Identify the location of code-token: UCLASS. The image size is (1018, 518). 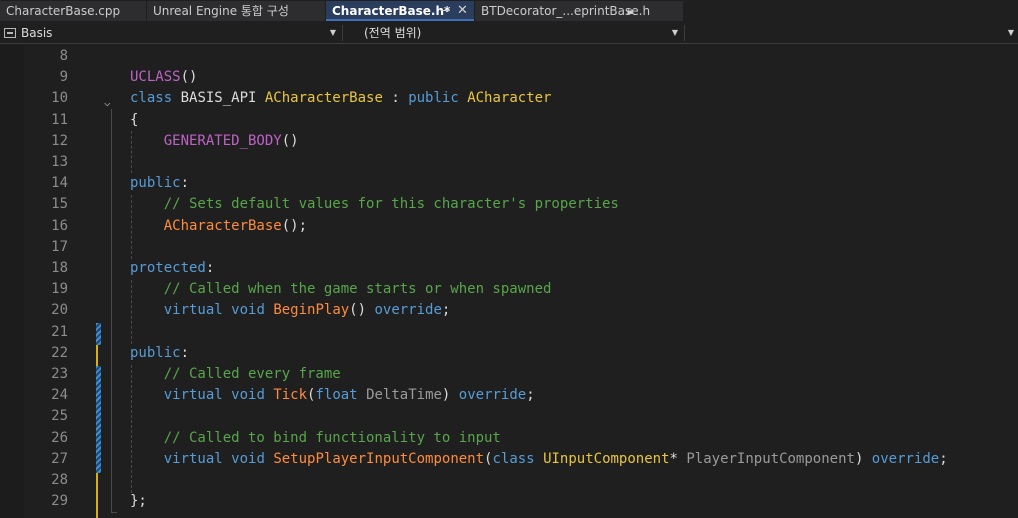
(155, 77).